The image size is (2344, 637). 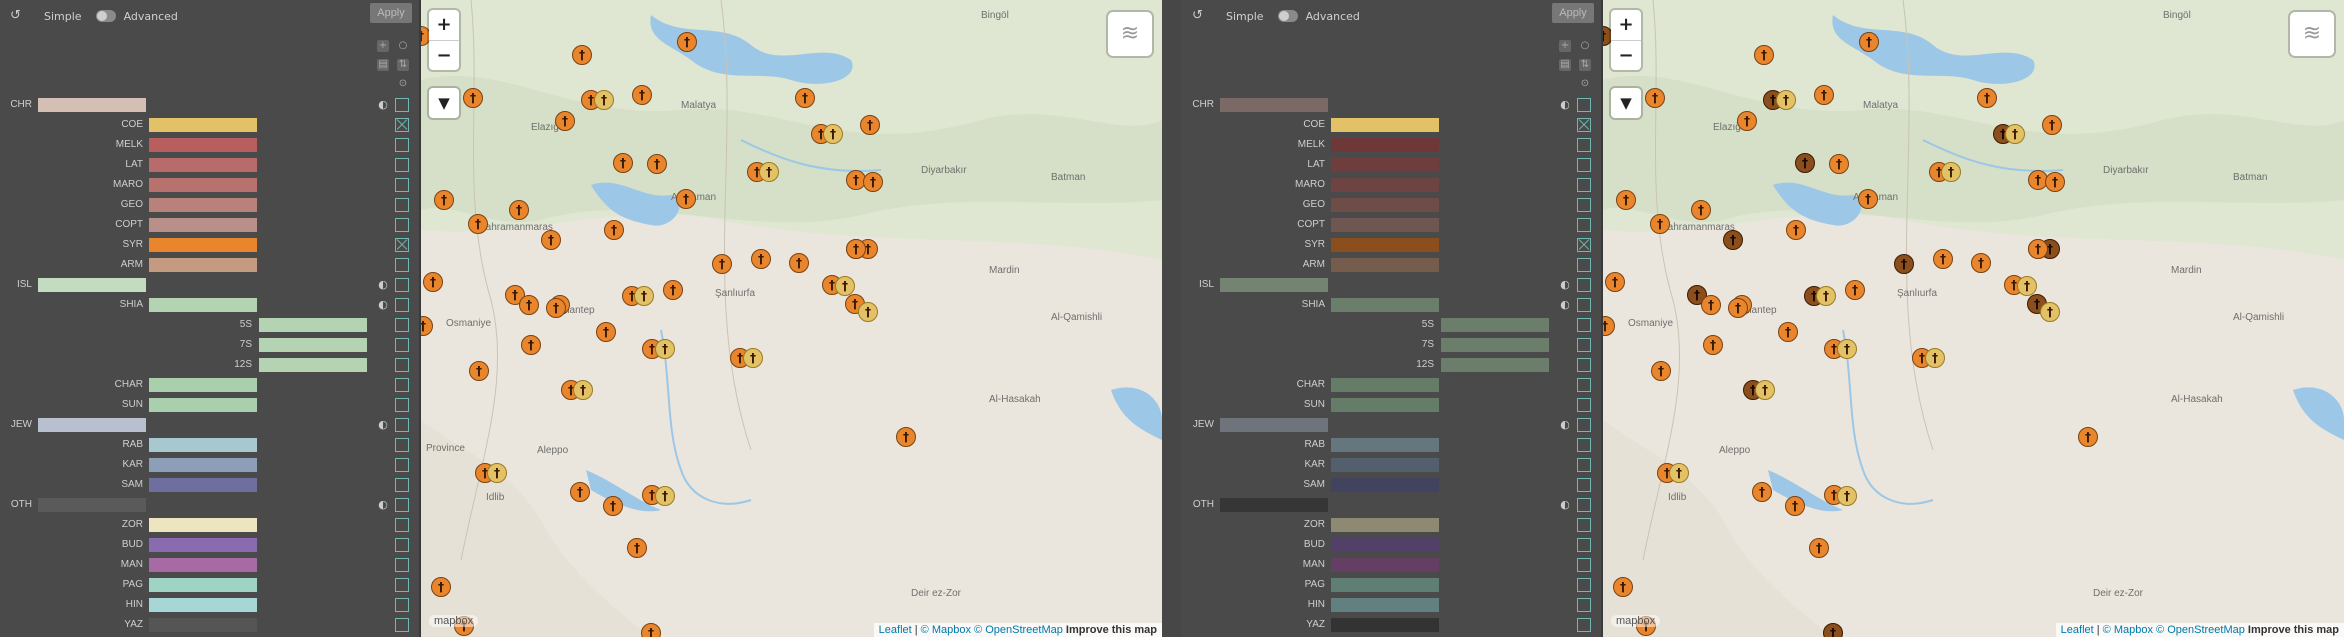 What do you see at coordinates (1018, 630) in the screenshot?
I see `osm-link: © OpenStreetMap` at bounding box center [1018, 630].